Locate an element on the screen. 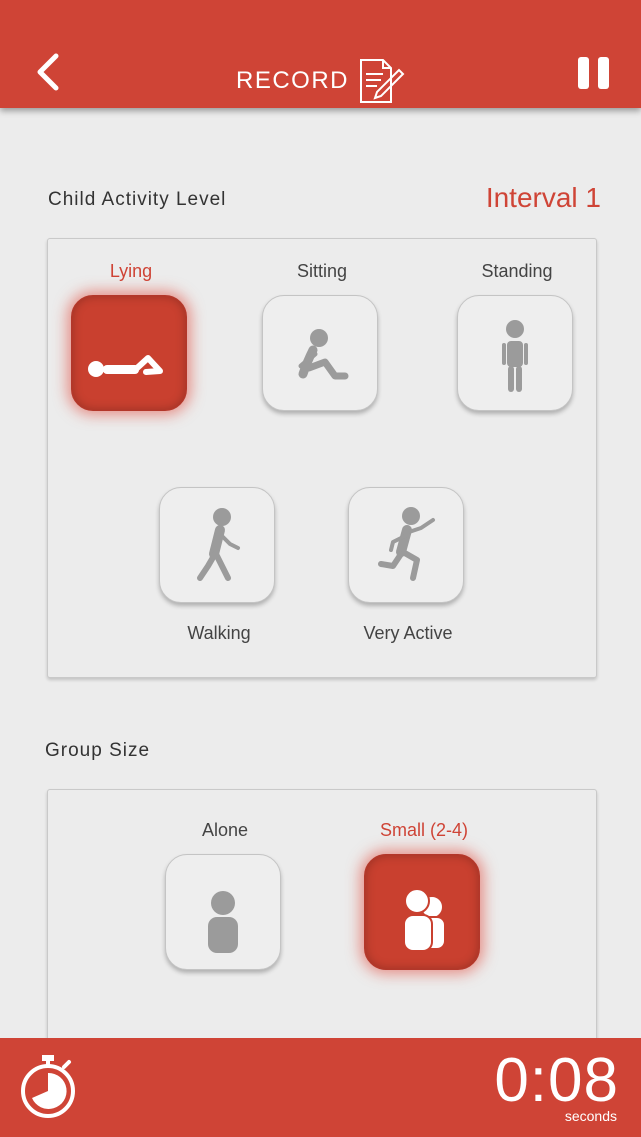 This screenshot has width=641, height=1137. walking-tile is located at coordinates (217, 545).